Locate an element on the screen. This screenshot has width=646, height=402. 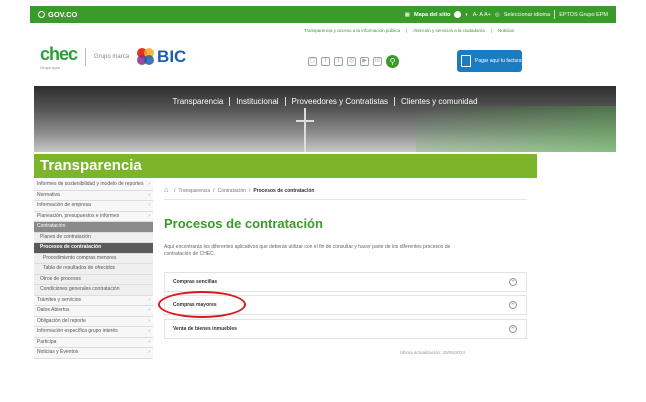
linkedin-icon: in is located at coordinates (377, 61).